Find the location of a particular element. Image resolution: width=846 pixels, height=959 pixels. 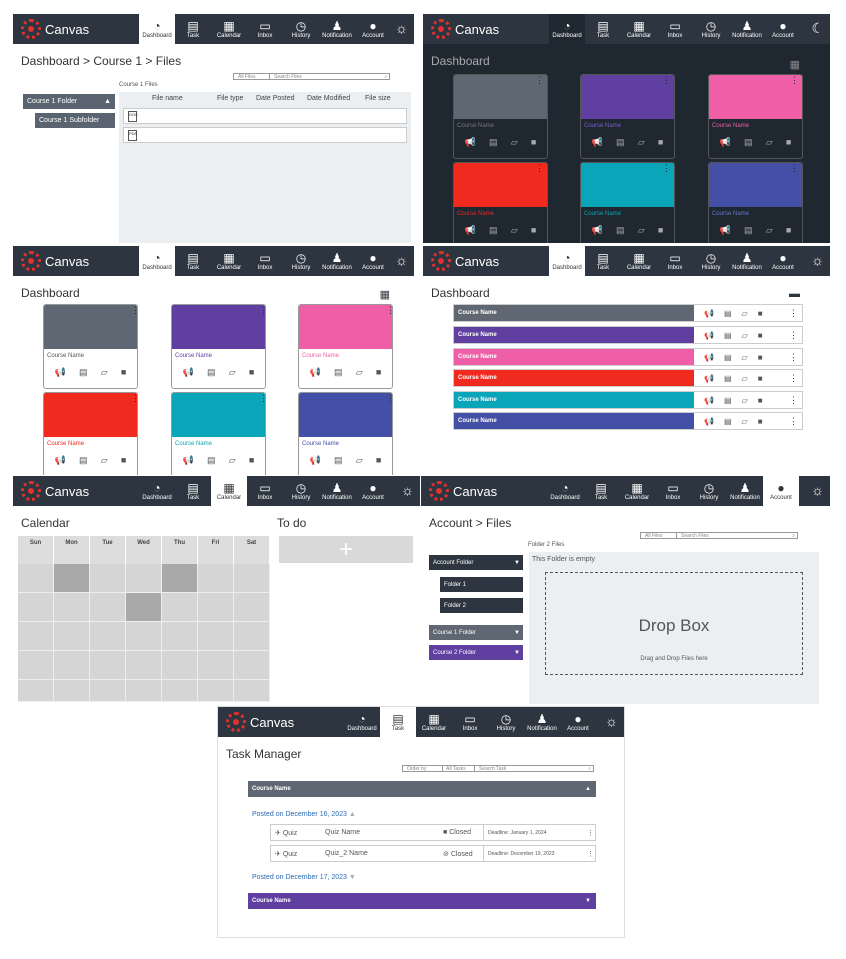

folder-item: Folder 2 is located at coordinates (481, 605).